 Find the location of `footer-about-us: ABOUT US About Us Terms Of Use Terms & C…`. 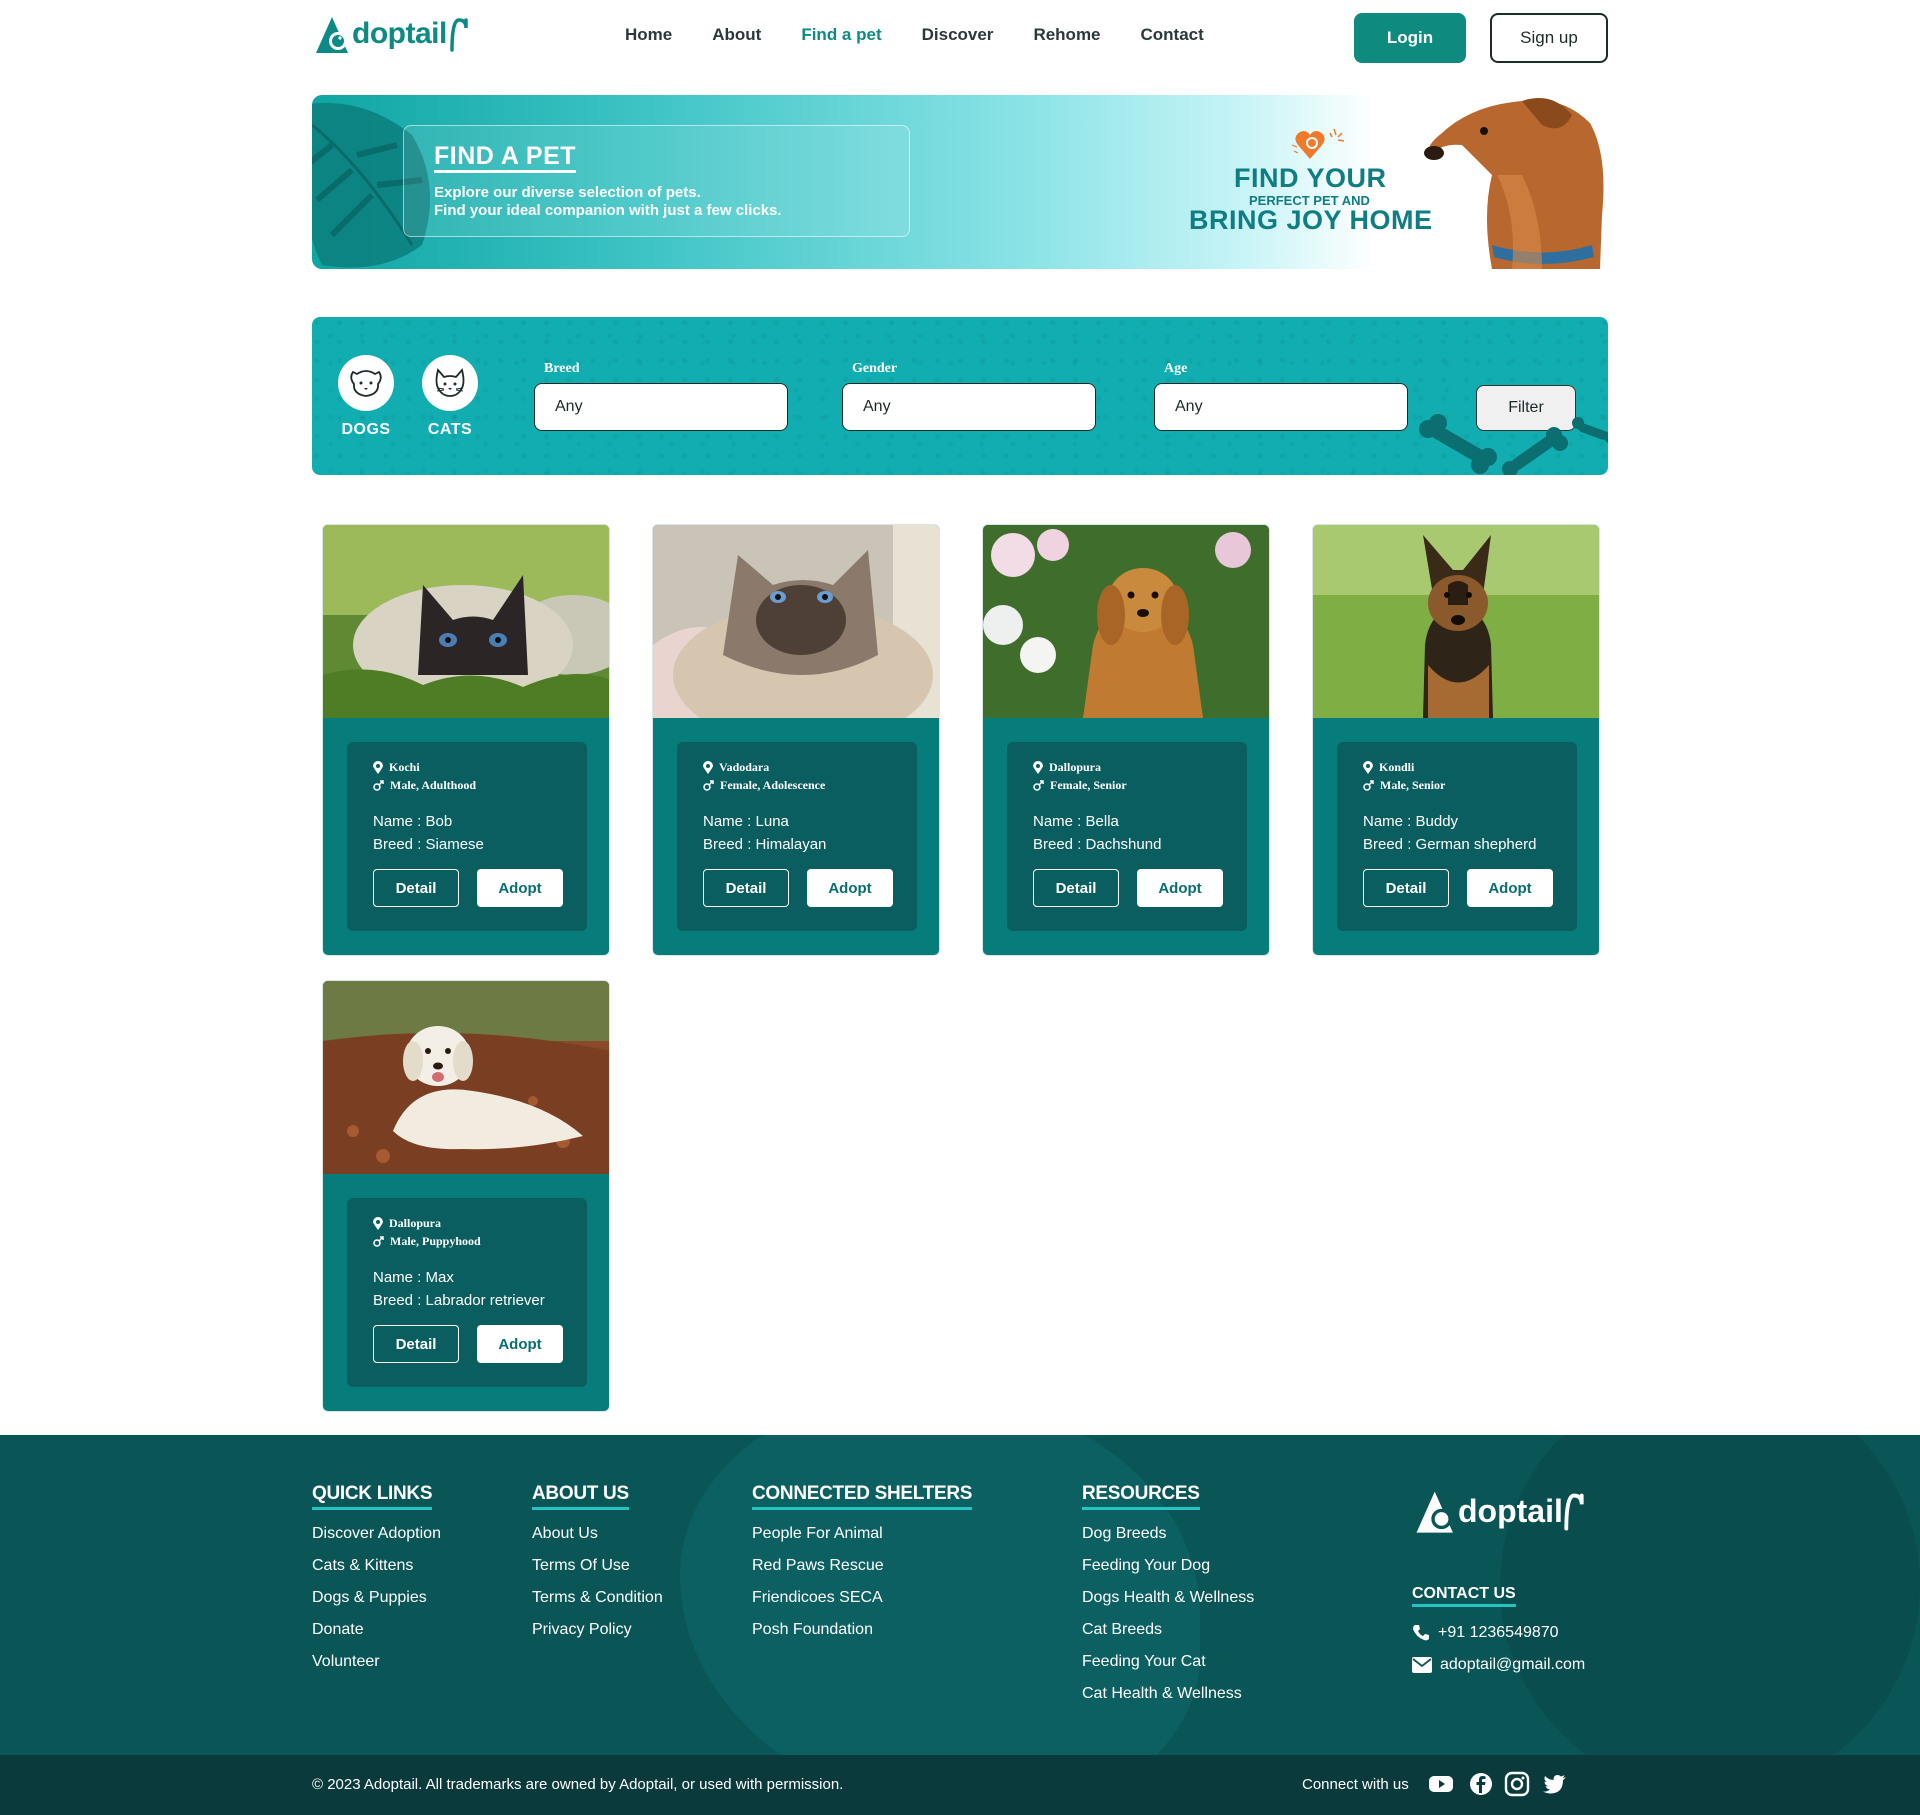

footer-about-us: ABOUT US About Us Terms Of Use Terms & C… is located at coordinates (597, 1564).